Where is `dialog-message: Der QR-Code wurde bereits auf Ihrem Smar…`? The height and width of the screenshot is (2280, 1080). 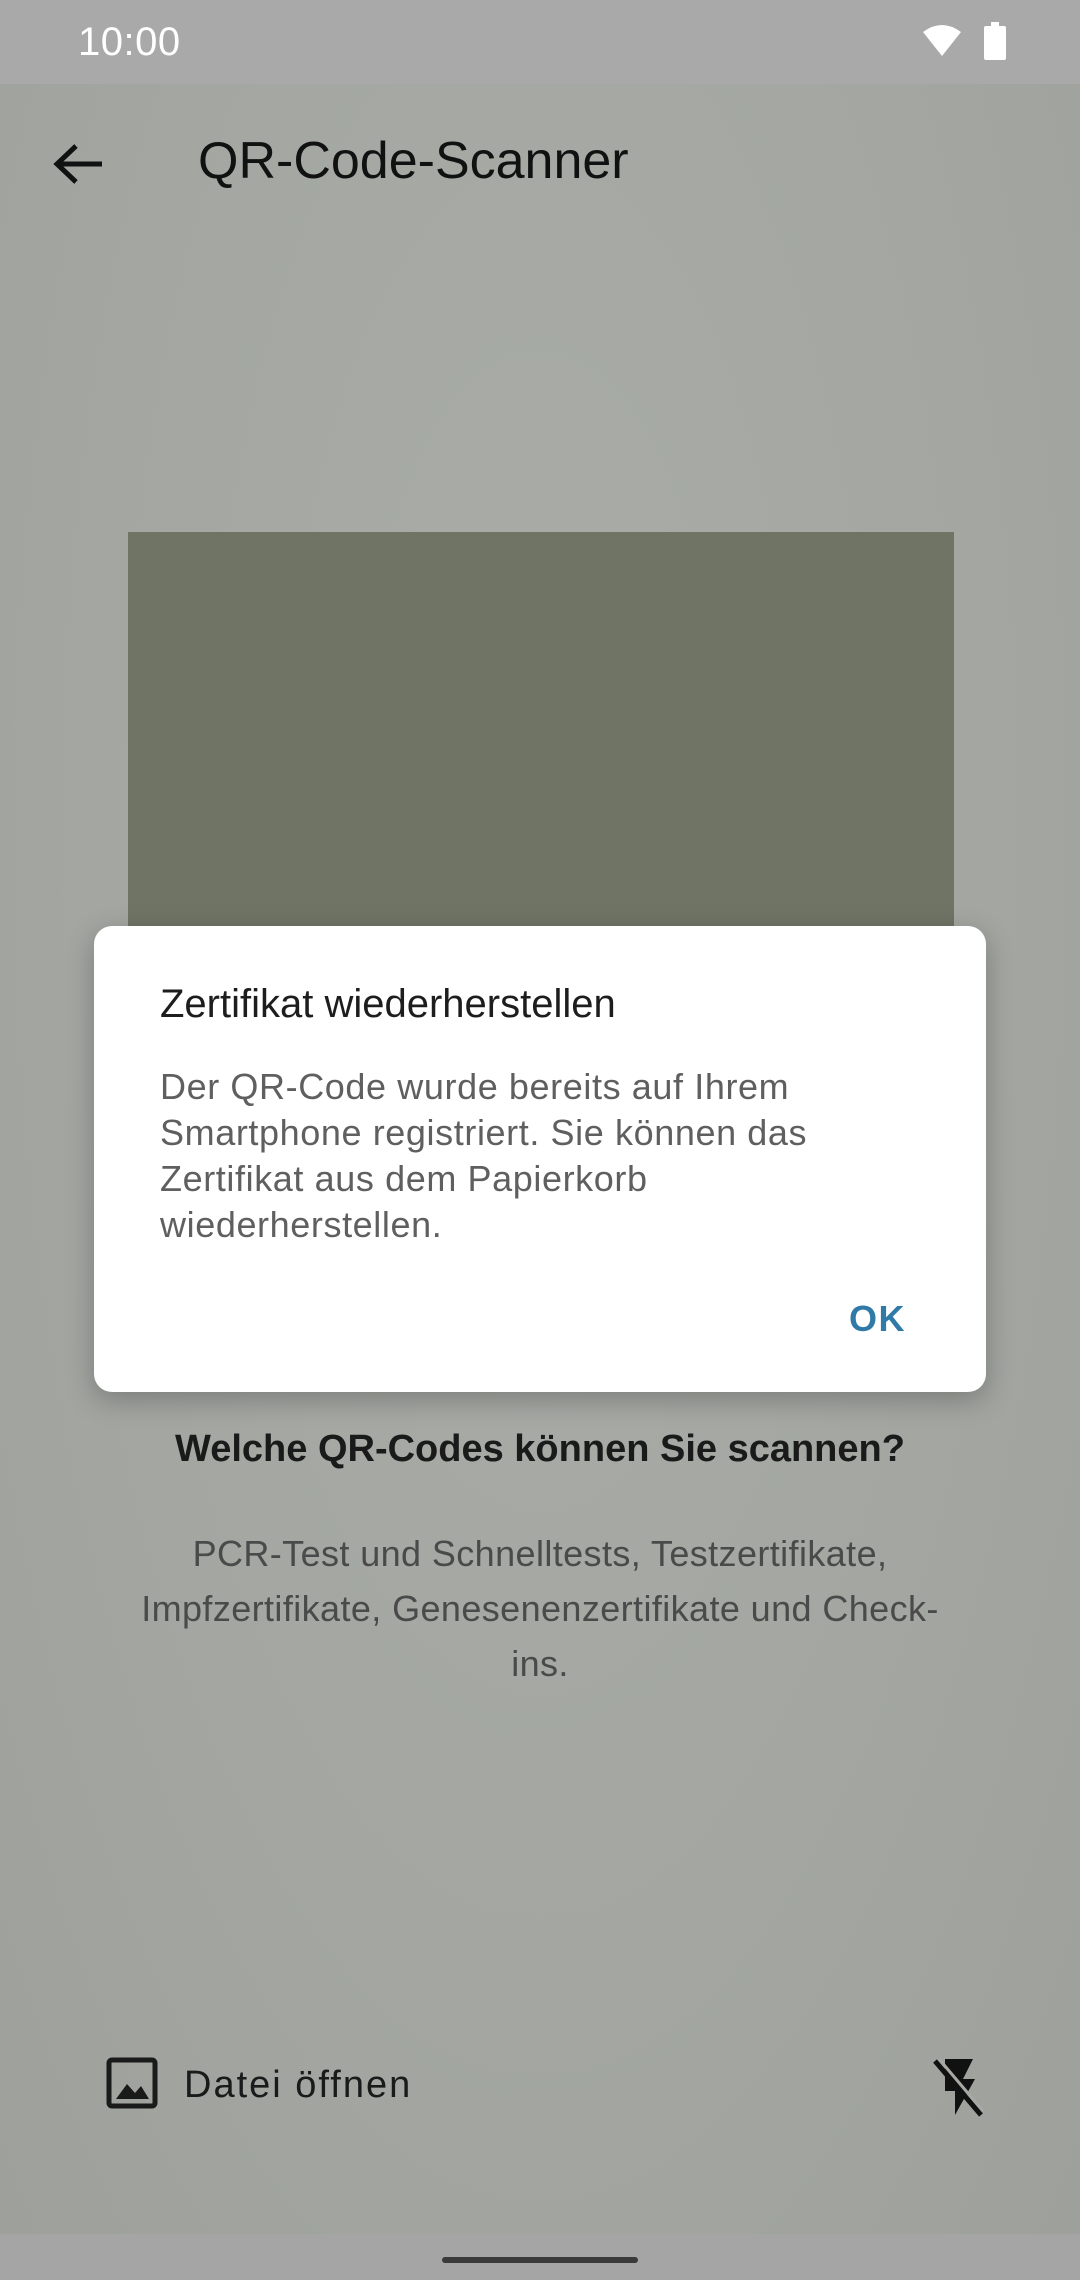
dialog-message: Der QR-Code wurde bereits auf Ihrem Smar… is located at coordinates (484, 1155).